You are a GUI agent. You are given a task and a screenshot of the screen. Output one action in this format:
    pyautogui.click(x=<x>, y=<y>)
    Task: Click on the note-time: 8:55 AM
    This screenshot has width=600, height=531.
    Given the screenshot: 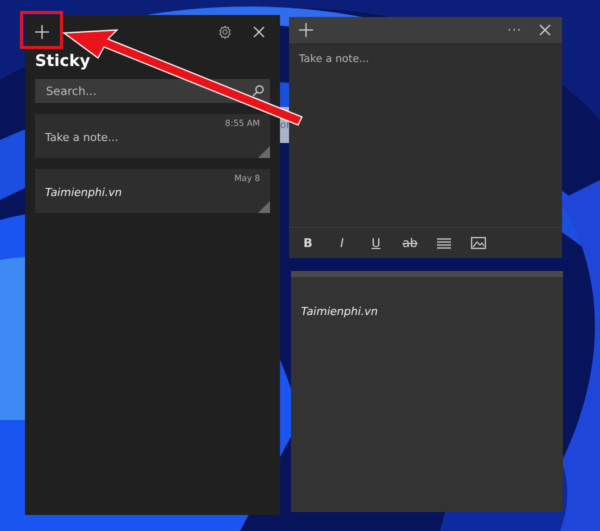 What is the action you would take?
    pyautogui.click(x=242, y=124)
    